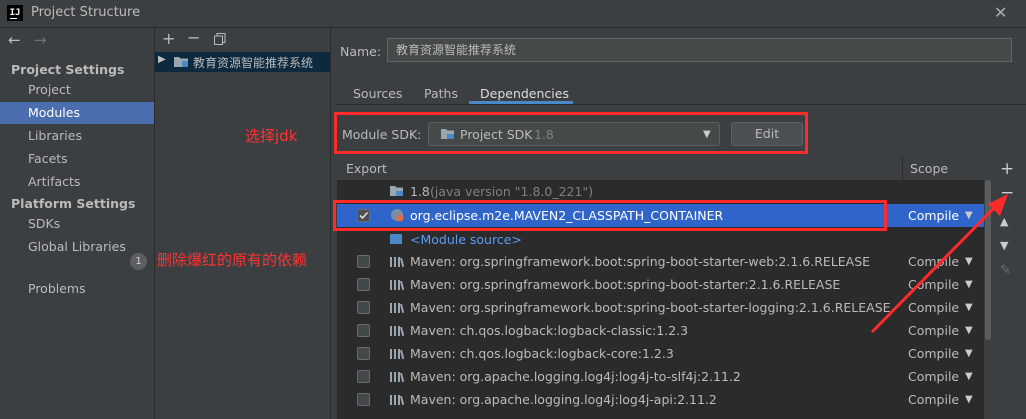 The height and width of the screenshot is (419, 1026). Describe the element at coordinates (77, 182) in the screenshot. I see `sidebar-item-artifacts: Artifacts` at that location.